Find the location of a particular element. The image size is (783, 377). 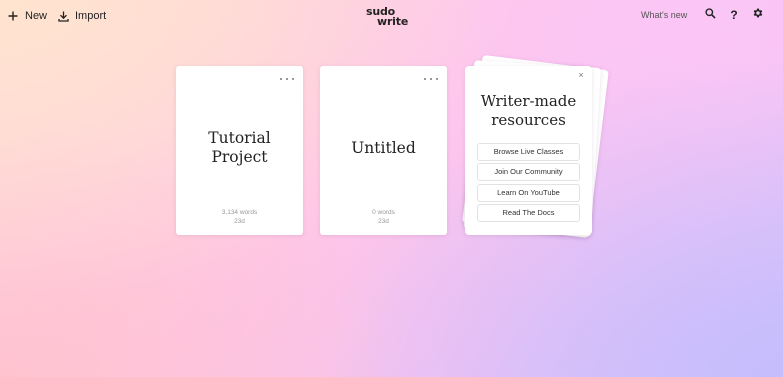

import-button-label: Import is located at coordinates (91, 16).